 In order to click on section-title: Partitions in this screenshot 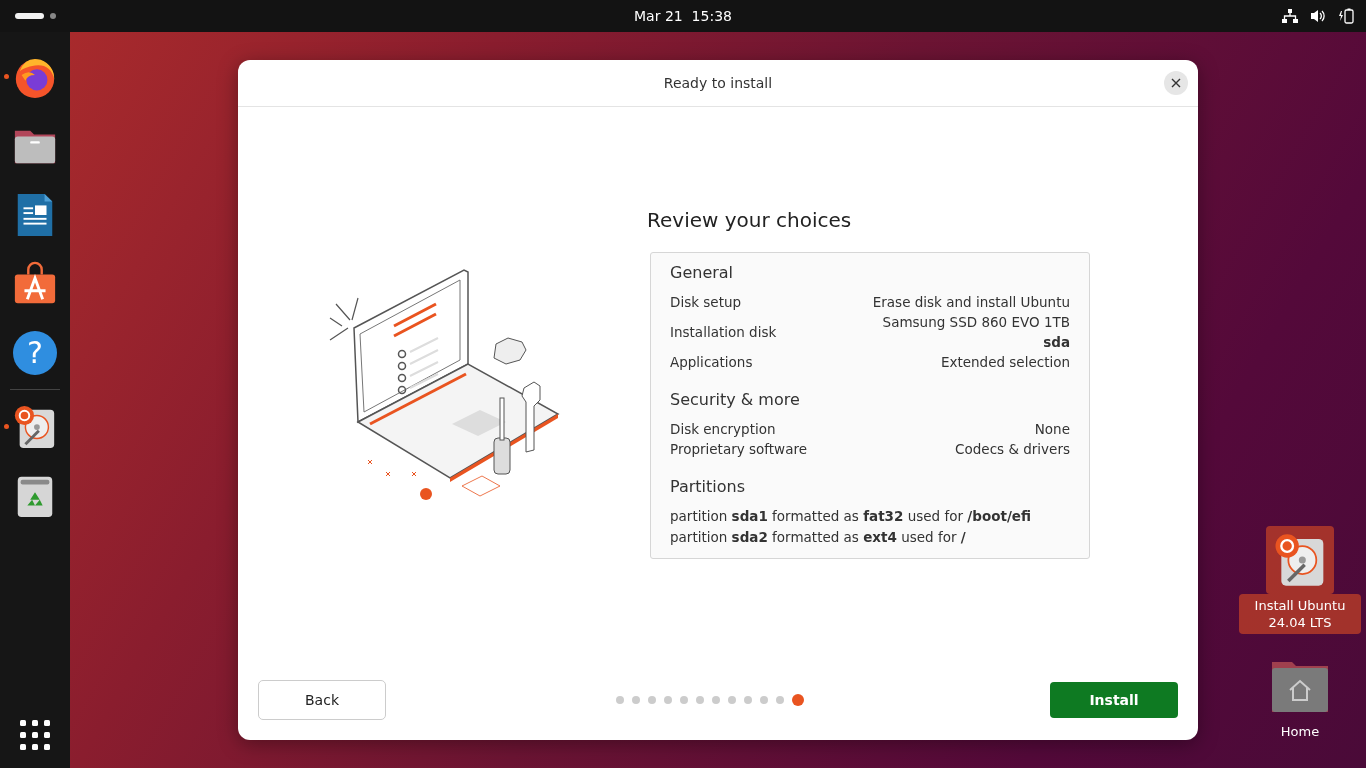, I will do `click(708, 486)`.